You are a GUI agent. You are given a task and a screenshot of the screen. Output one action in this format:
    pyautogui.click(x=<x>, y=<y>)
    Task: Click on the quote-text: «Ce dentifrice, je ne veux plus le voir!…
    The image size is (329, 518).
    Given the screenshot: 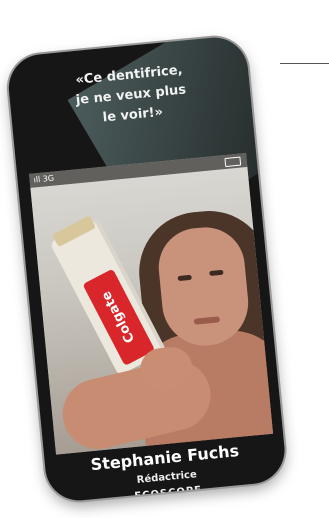 What is the action you would take?
    pyautogui.click(x=130, y=94)
    